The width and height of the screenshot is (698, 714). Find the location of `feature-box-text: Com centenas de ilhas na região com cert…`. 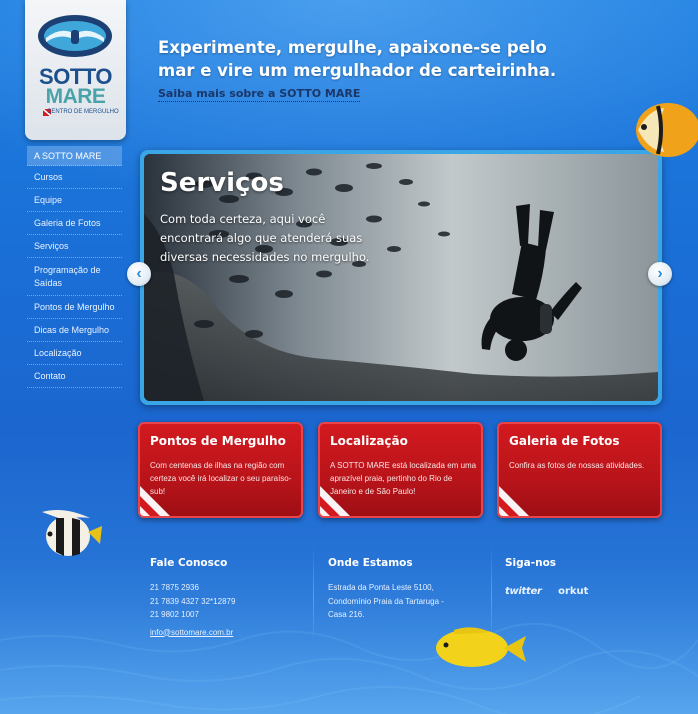

feature-box-text: Com centenas de ilhas na região com cert… is located at coordinates (221, 478).